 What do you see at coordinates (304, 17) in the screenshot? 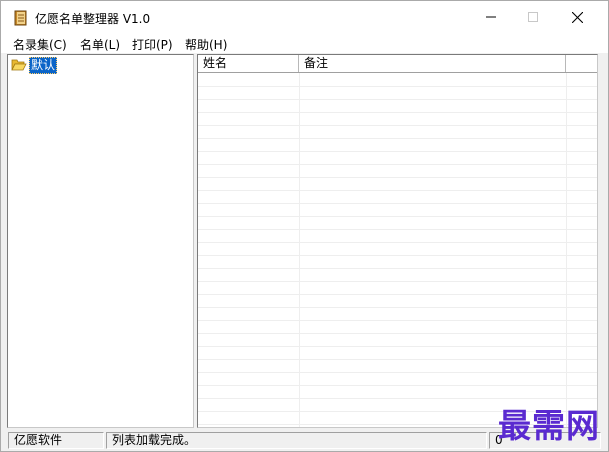
I see `title-bar: 亿愿名单整理器 V1.0` at bounding box center [304, 17].